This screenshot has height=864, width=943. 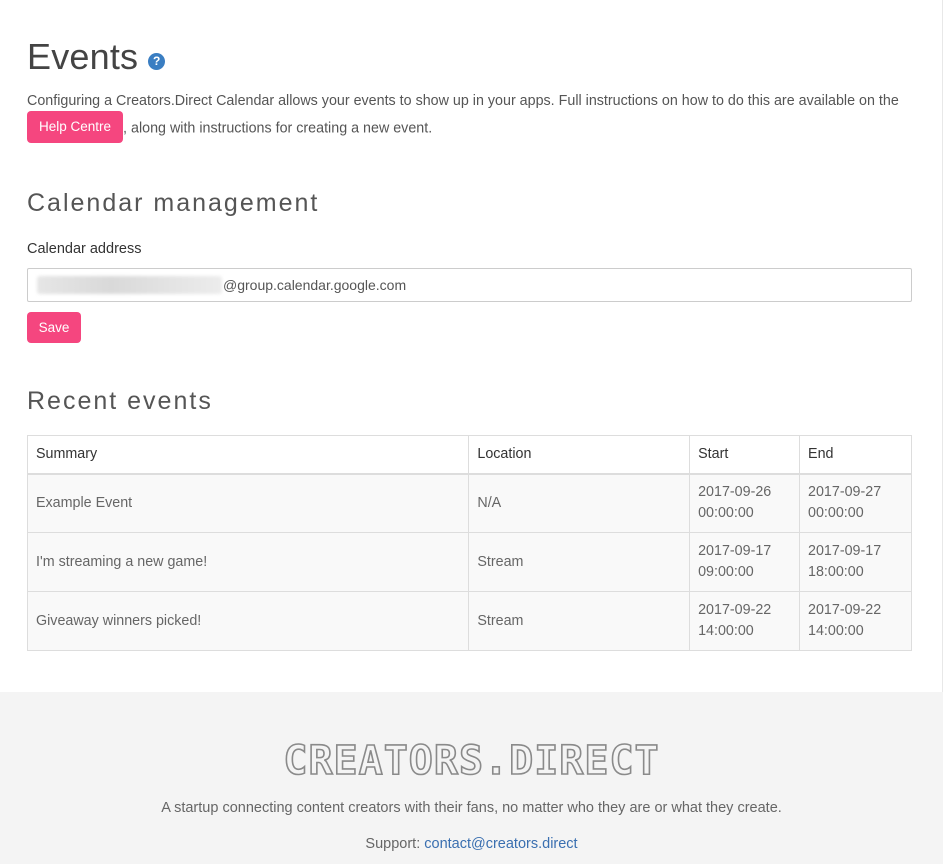 I want to click on calendar-management-heading: Calendar management, so click(x=173, y=203).